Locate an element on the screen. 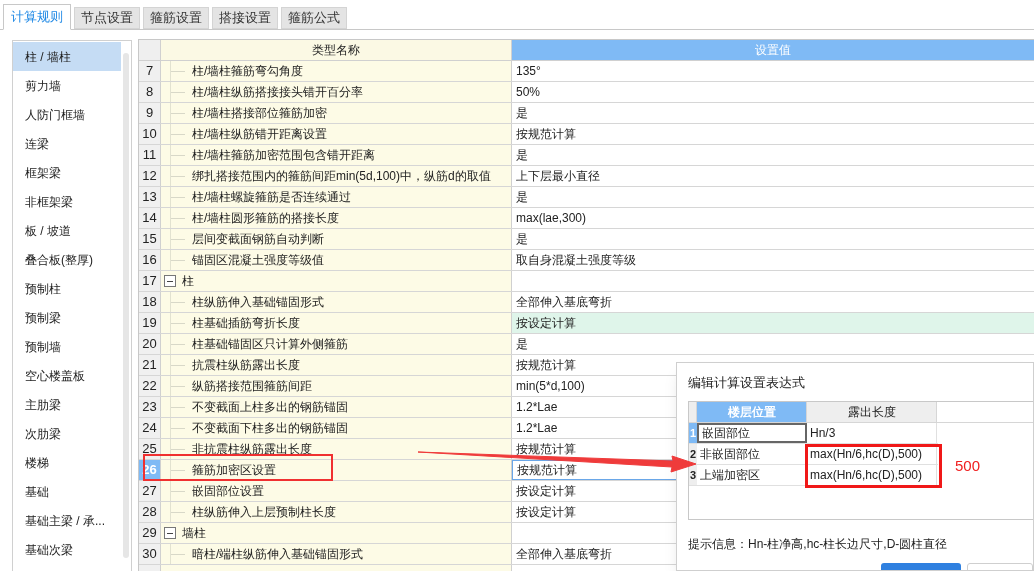  row-number: 15 is located at coordinates (150, 239).